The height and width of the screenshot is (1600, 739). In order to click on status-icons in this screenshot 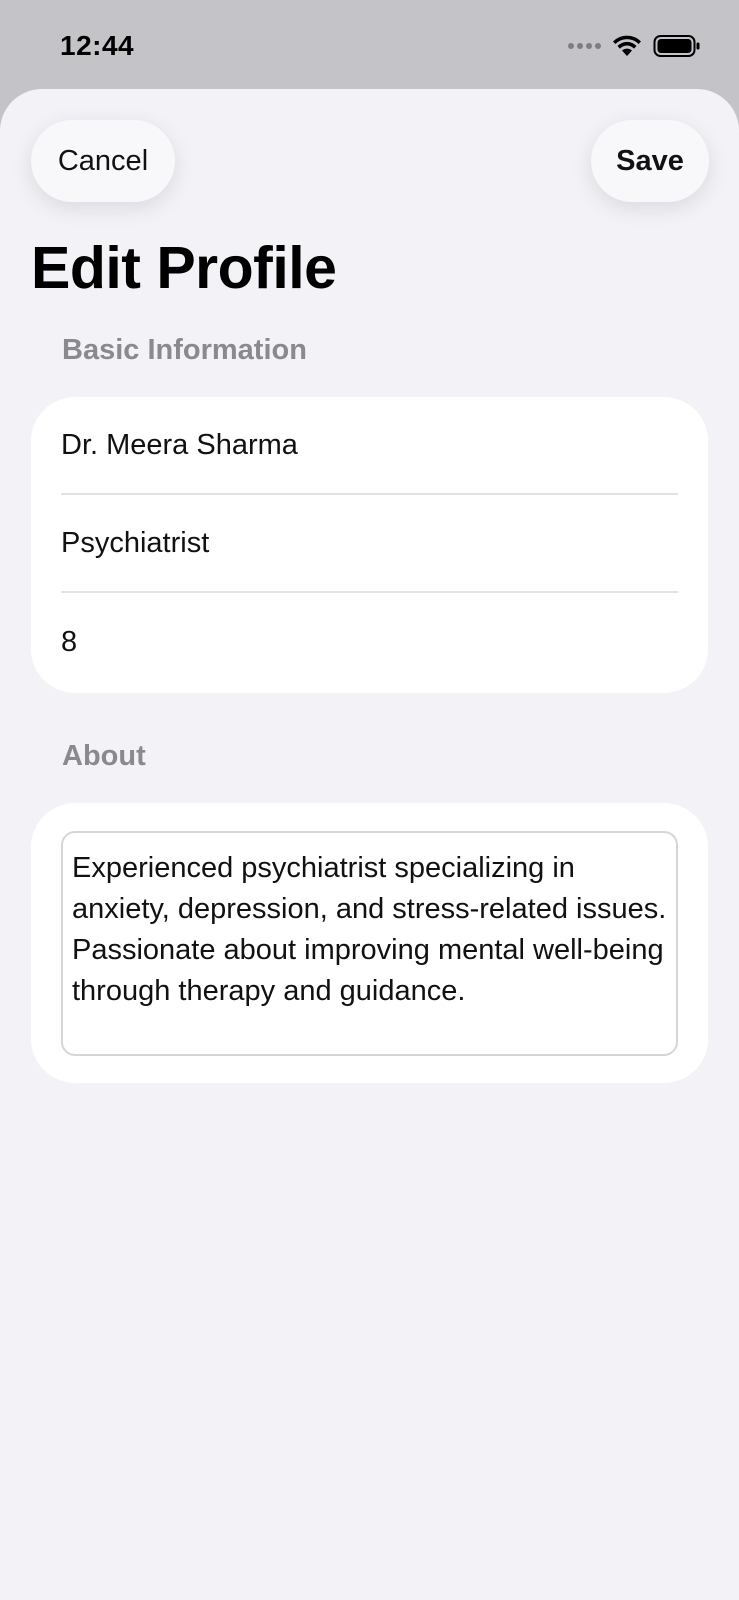, I will do `click(634, 46)`.